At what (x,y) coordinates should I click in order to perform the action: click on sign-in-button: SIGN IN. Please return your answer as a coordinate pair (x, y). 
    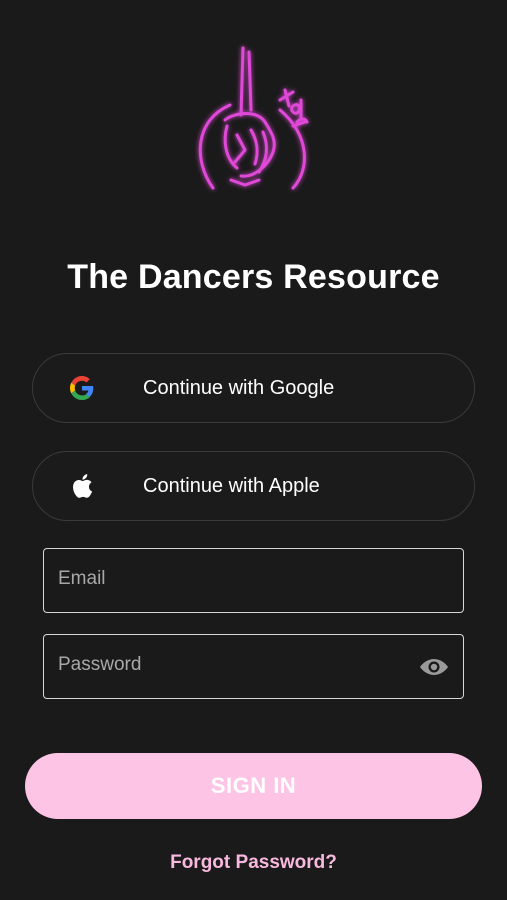
    Looking at the image, I should click on (253, 786).